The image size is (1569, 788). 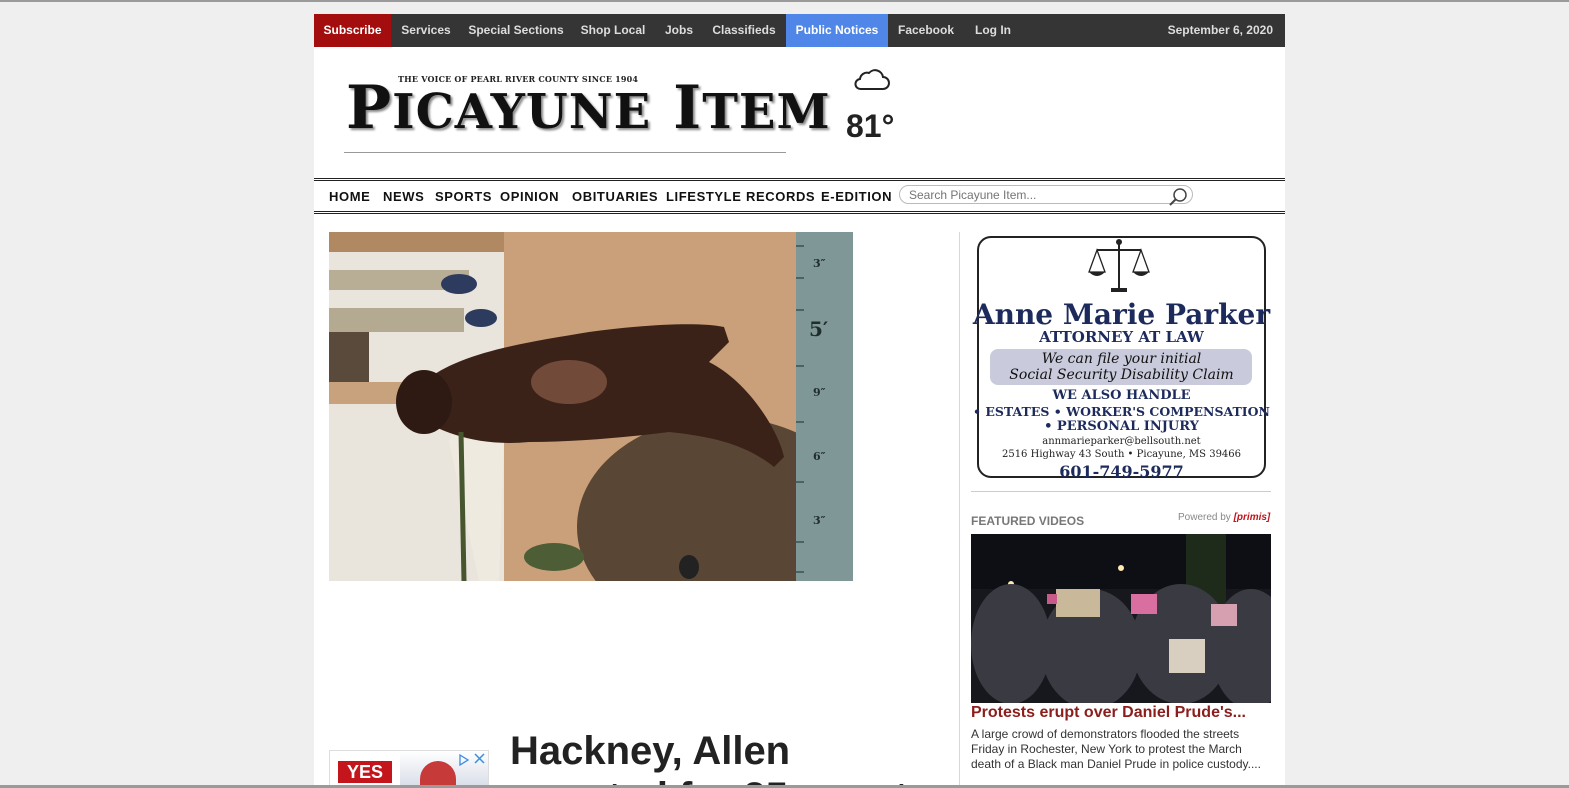 I want to click on ad-pill-line2: Social Security Disability Claim, so click(x=1121, y=375).